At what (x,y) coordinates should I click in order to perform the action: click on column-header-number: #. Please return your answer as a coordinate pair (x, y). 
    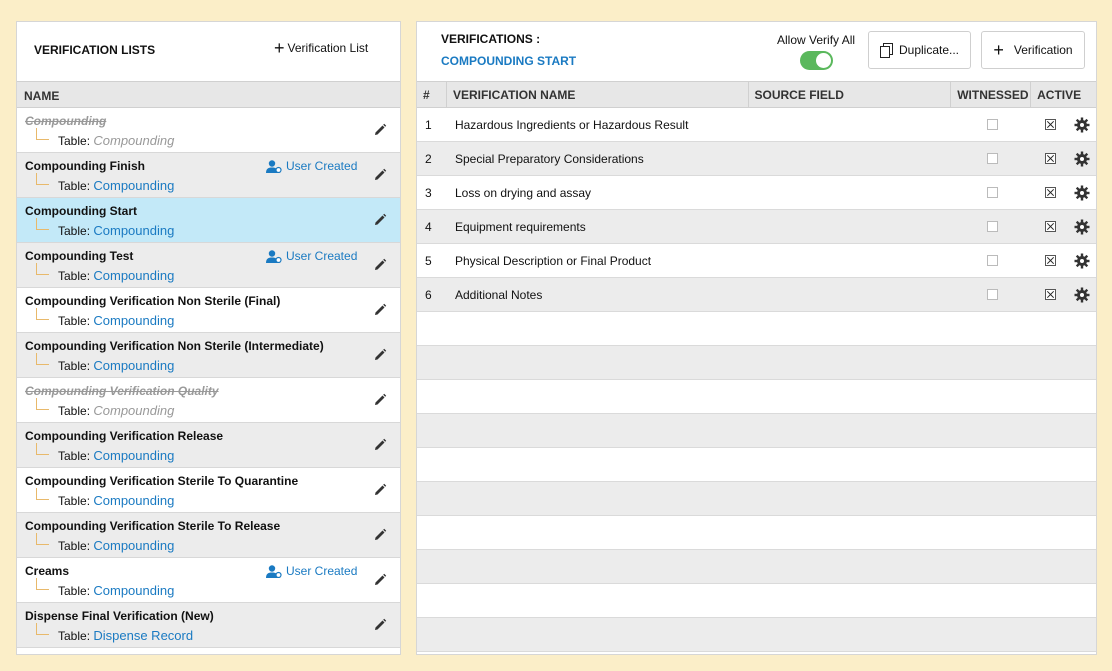
    Looking at the image, I should click on (432, 94).